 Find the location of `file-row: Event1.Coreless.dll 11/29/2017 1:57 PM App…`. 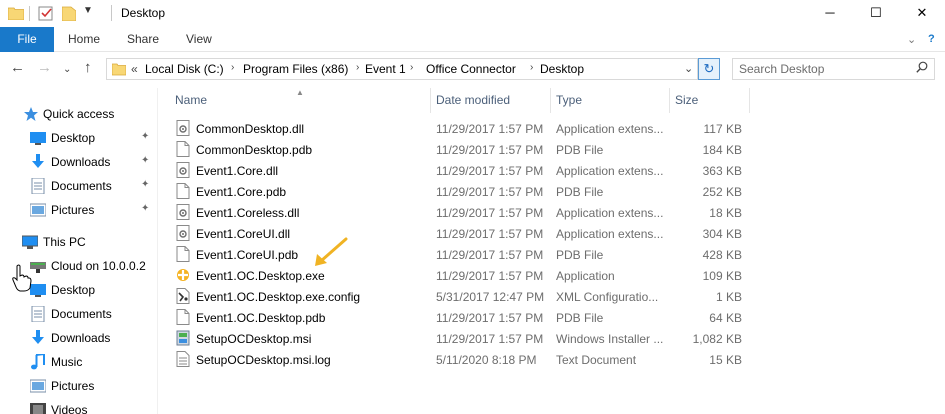

file-row: Event1.Coreless.dll 11/29/2017 1:57 PM App… is located at coordinates (551, 212).